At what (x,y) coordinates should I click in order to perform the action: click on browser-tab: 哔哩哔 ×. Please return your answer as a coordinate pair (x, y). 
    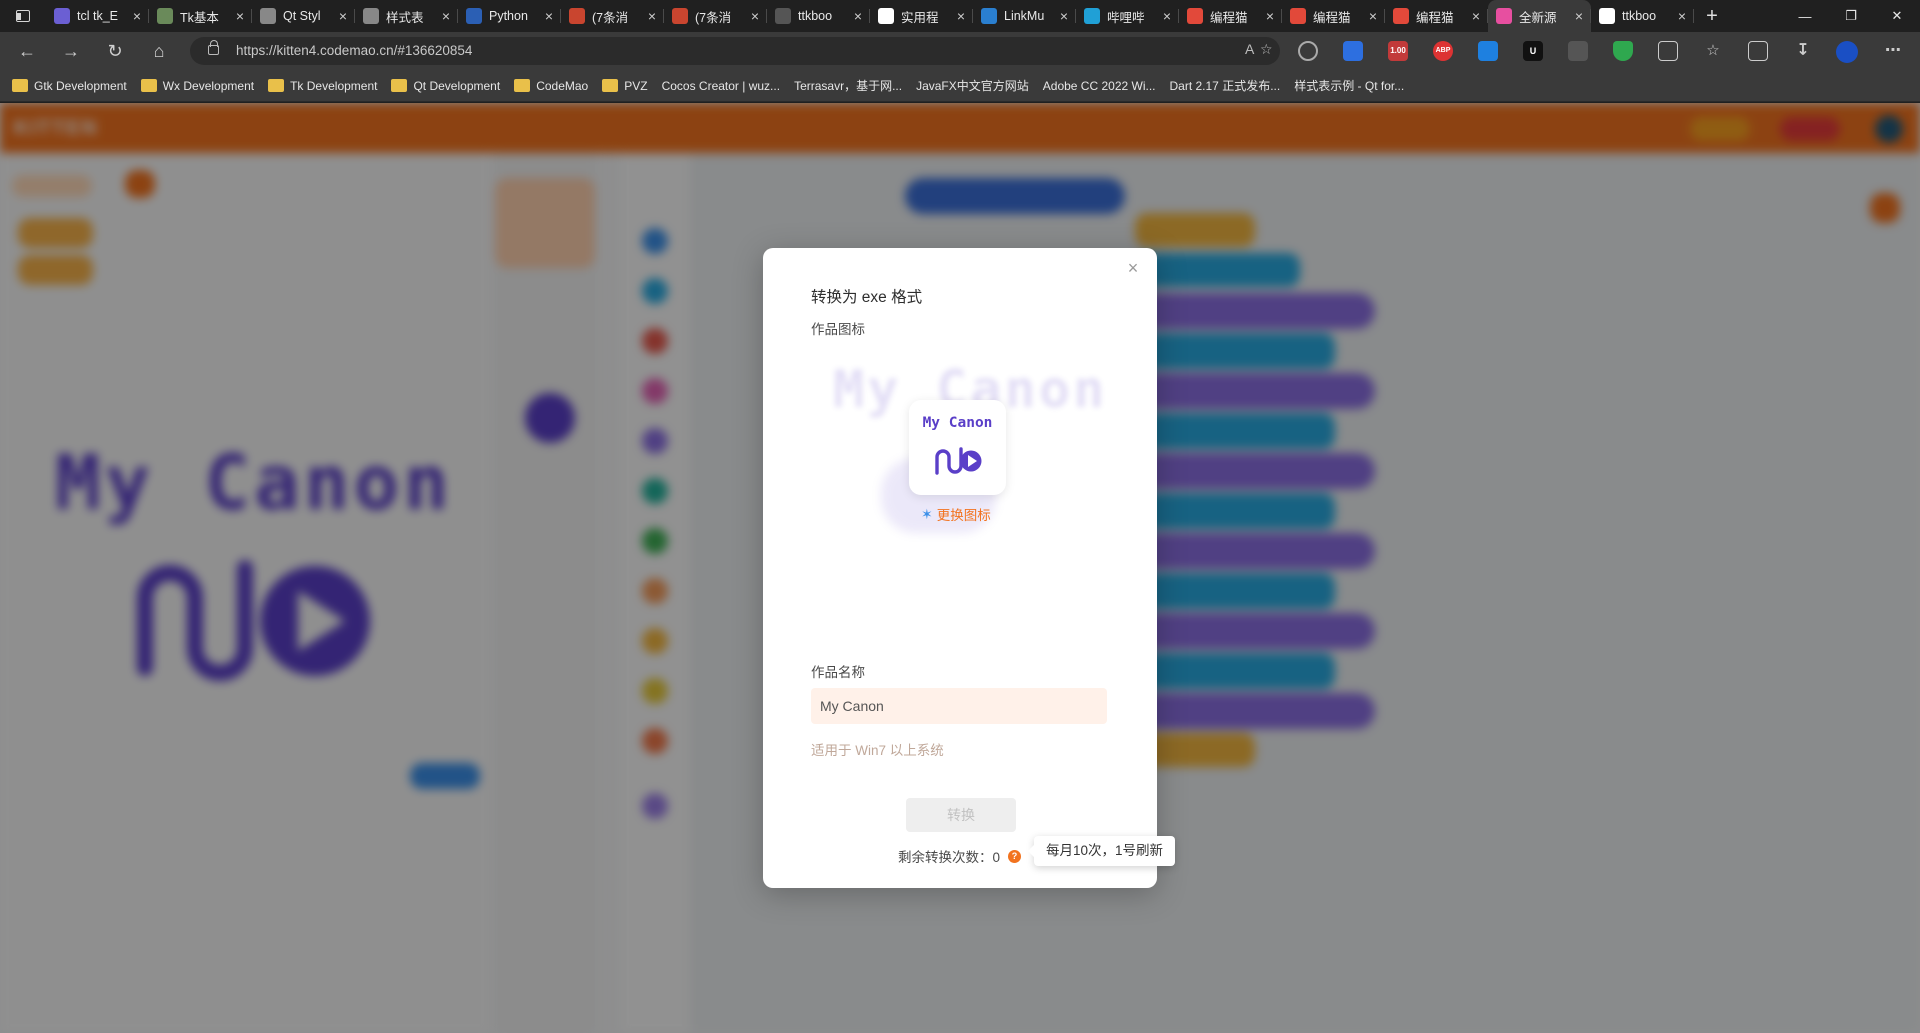
    Looking at the image, I should click on (1127, 16).